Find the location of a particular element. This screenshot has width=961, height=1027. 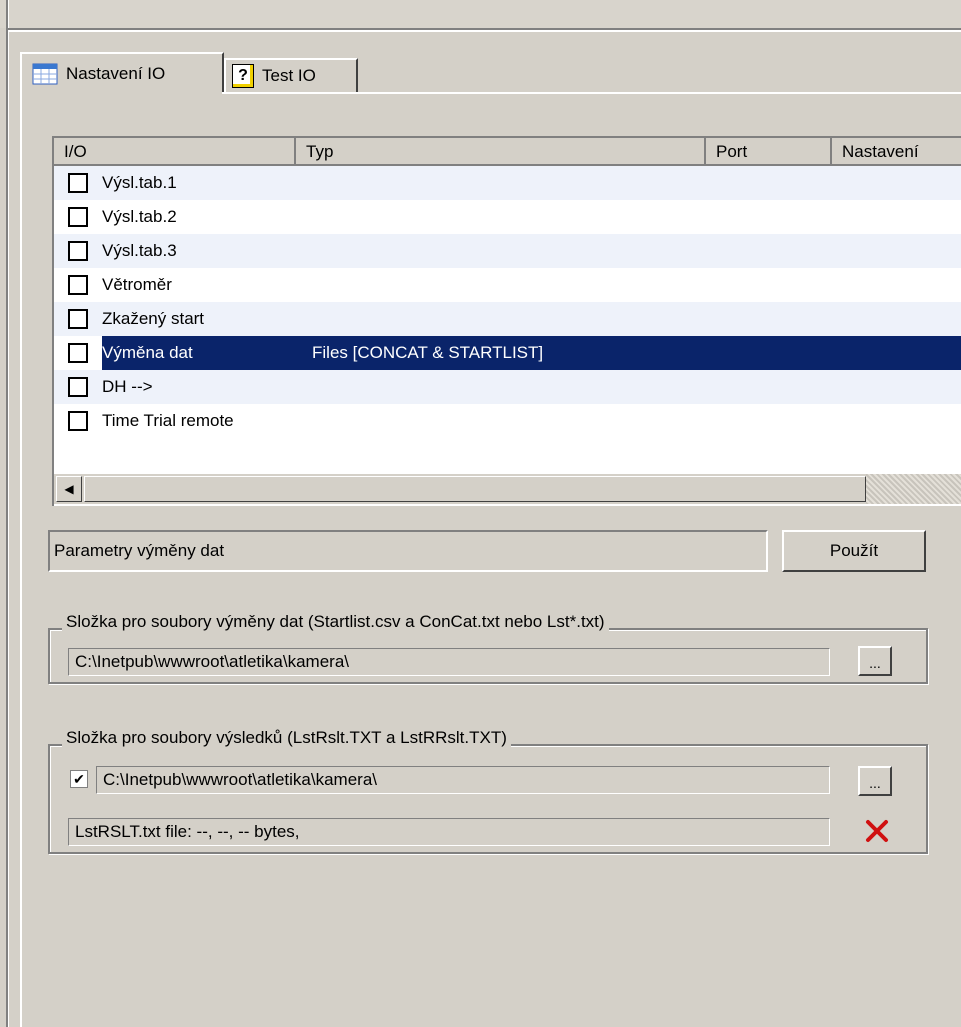

list-item: Výsl.tab.2 is located at coordinates (507, 217).